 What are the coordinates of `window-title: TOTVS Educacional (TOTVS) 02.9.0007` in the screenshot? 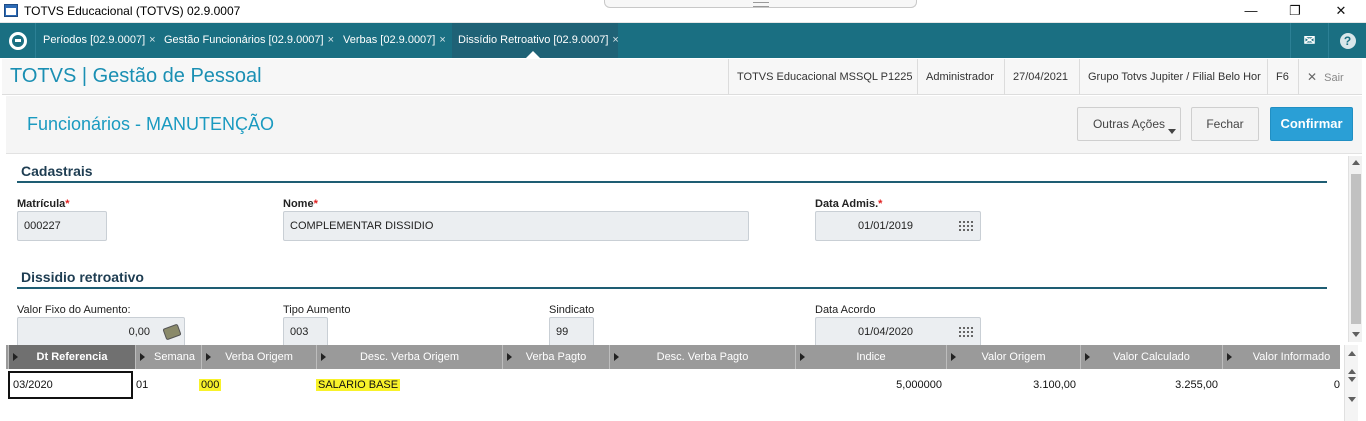 It's located at (132, 11).